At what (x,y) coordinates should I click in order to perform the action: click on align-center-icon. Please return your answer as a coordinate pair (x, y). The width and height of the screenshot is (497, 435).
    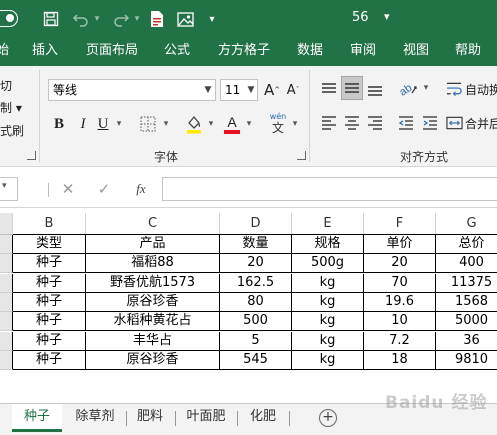
    Looking at the image, I should click on (352, 123).